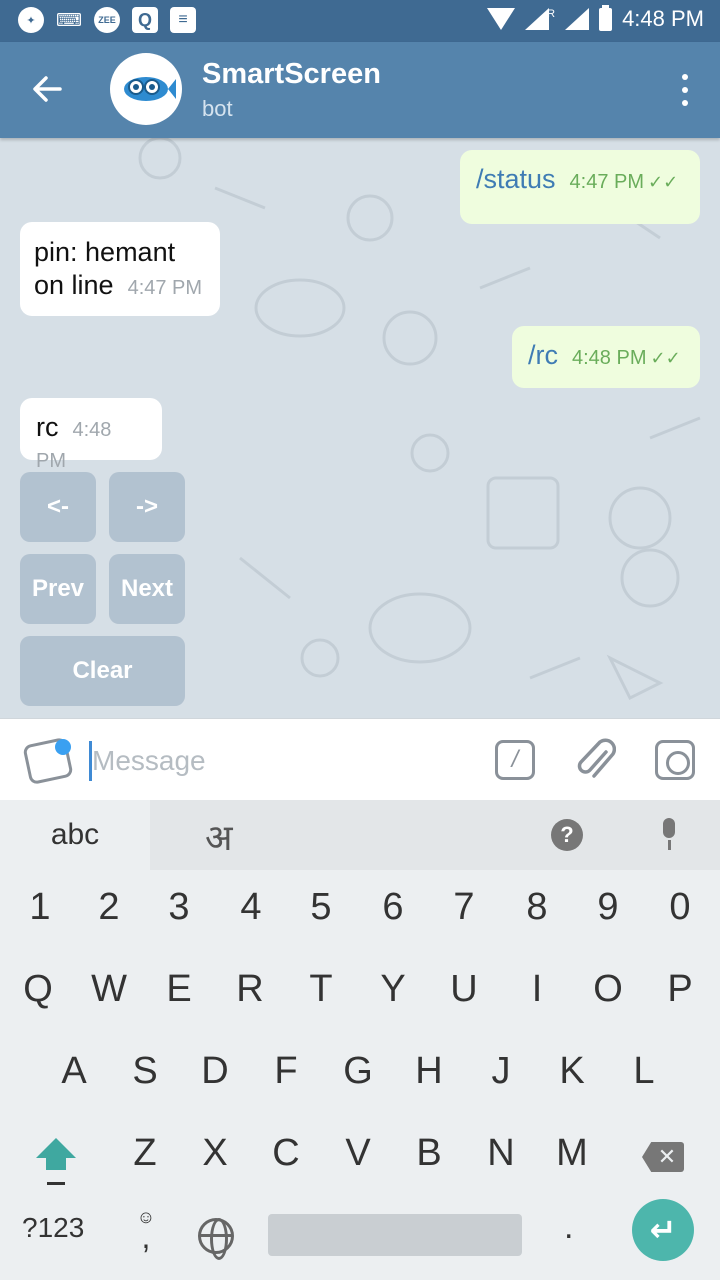 Image resolution: width=720 pixels, height=1280 pixels. What do you see at coordinates (464, 989) in the screenshot?
I see `key-u: U` at bounding box center [464, 989].